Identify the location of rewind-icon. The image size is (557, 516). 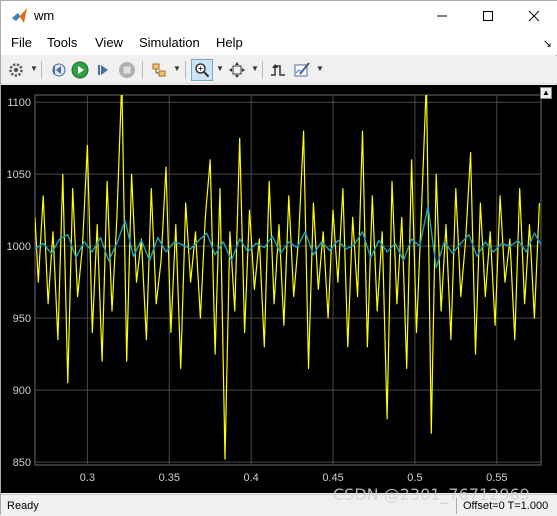
(59, 70).